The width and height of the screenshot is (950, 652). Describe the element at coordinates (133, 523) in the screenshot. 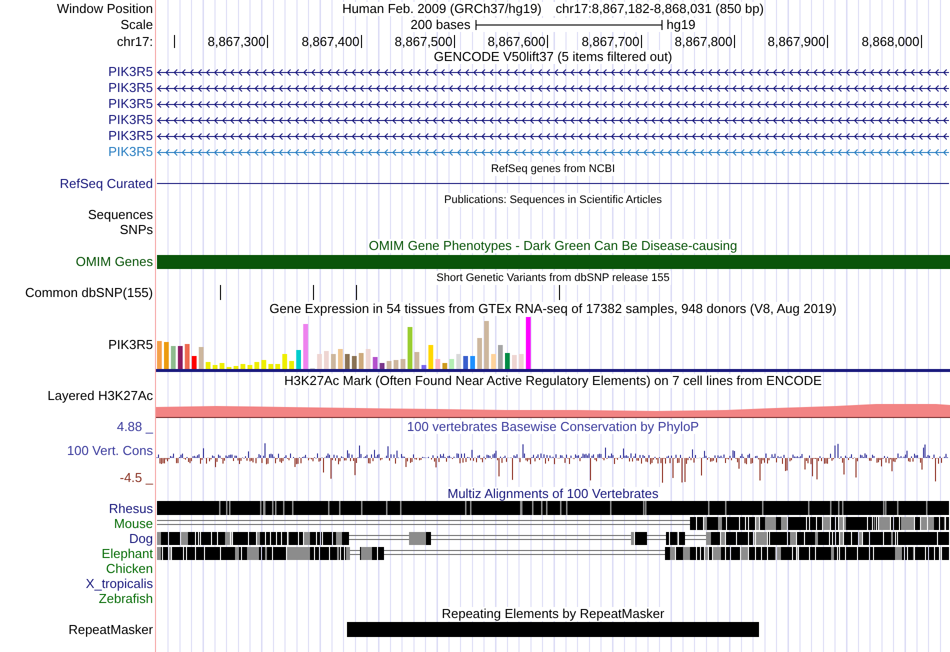

I see `track-label: Mouse` at that location.